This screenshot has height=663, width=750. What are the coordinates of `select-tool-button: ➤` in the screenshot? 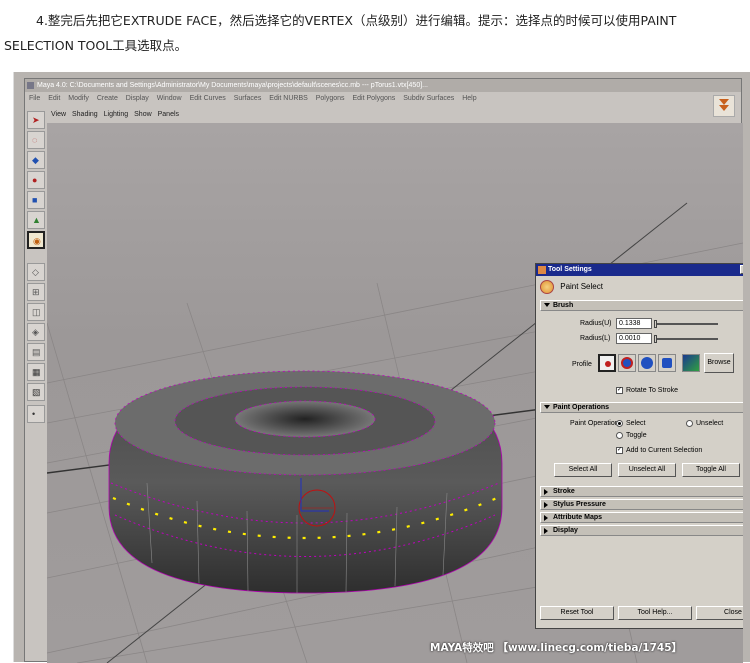 It's located at (36, 120).